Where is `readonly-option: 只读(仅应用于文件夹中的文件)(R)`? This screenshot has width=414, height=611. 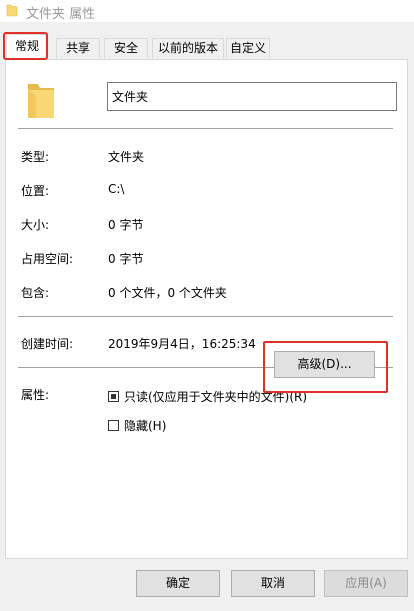 readonly-option: 只读(仅应用于文件夹中的文件)(R) is located at coordinates (207, 396).